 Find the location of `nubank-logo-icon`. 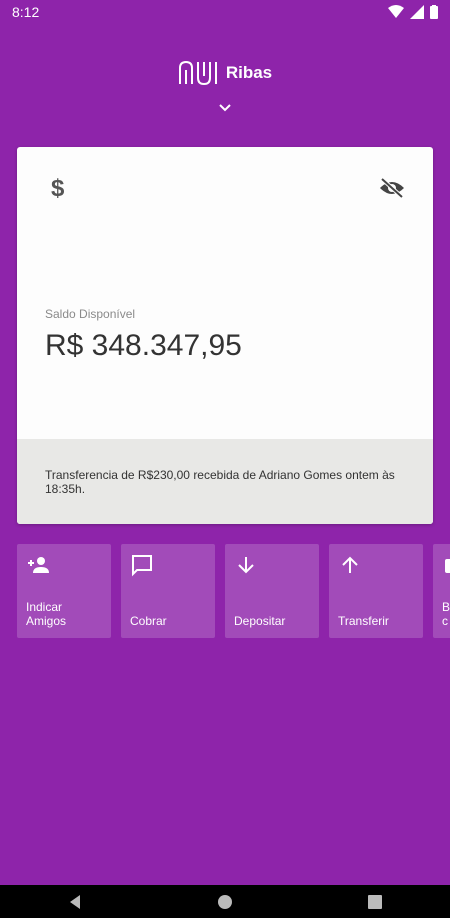

nubank-logo-icon is located at coordinates (197, 73).